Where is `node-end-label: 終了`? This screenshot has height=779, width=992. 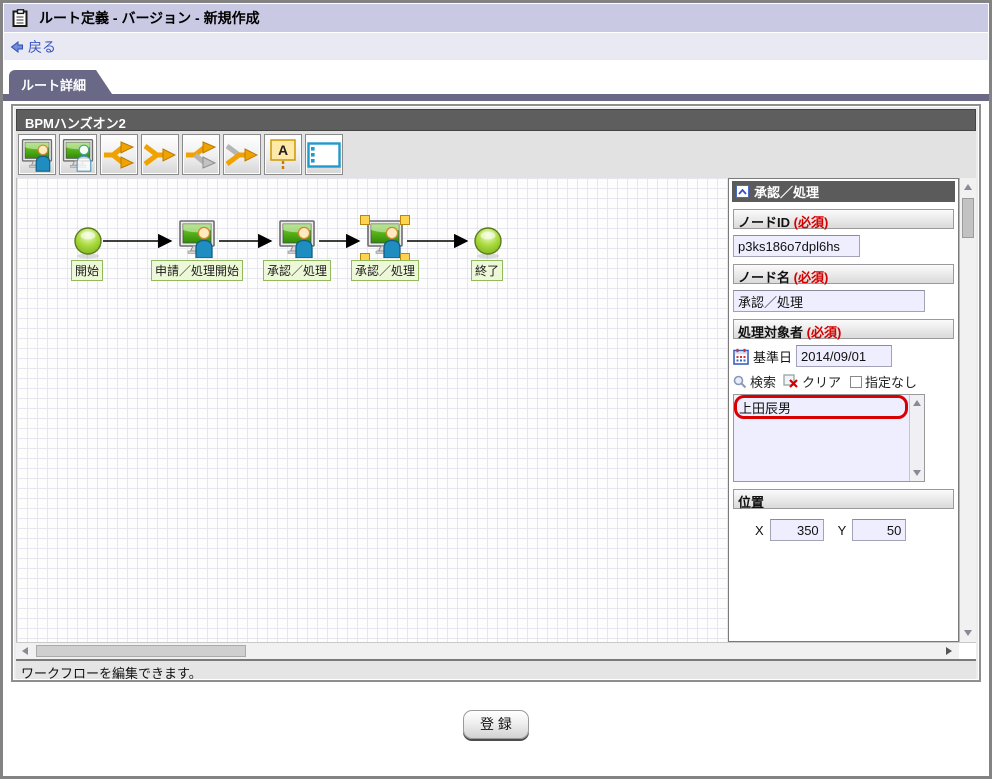
node-end-label: 終了 is located at coordinates (487, 270).